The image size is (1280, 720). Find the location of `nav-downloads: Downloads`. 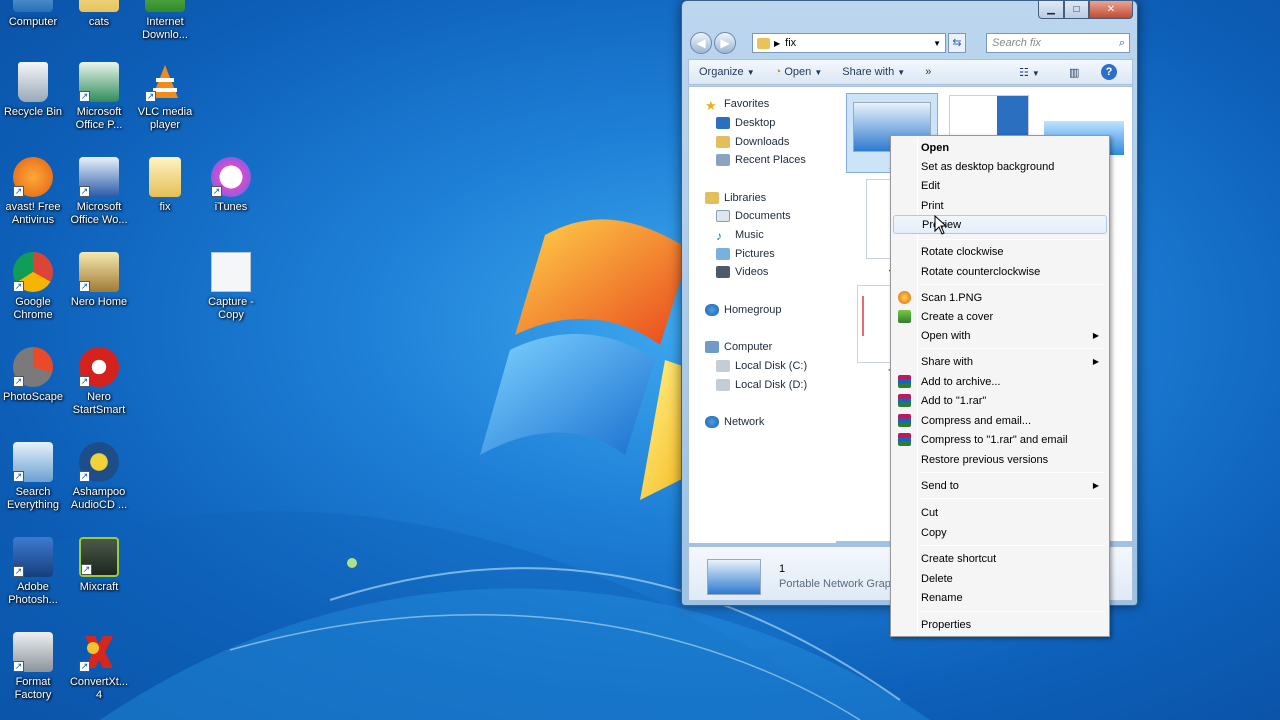

nav-downloads: Downloads is located at coordinates (752, 142).